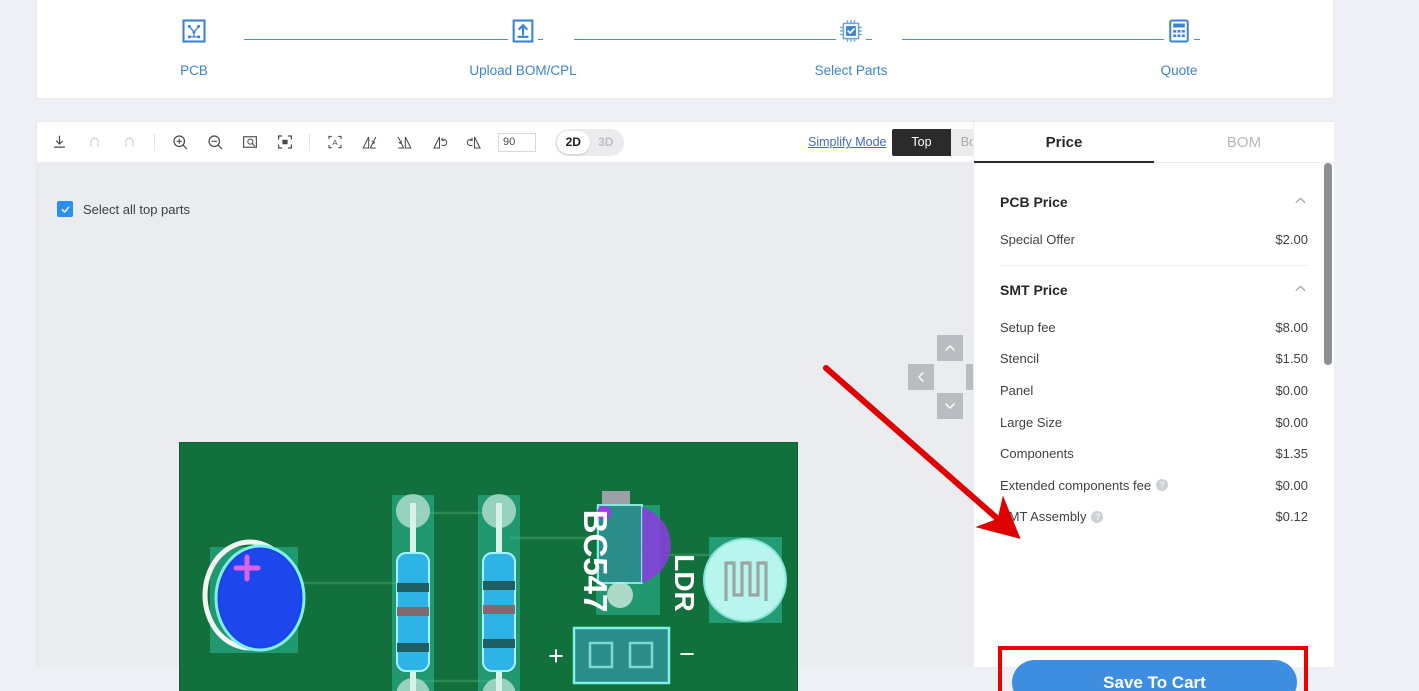 This screenshot has height=691, width=1419. Describe the element at coordinates (1154, 328) in the screenshot. I see `price-row: Setup fee $8.00` at that location.